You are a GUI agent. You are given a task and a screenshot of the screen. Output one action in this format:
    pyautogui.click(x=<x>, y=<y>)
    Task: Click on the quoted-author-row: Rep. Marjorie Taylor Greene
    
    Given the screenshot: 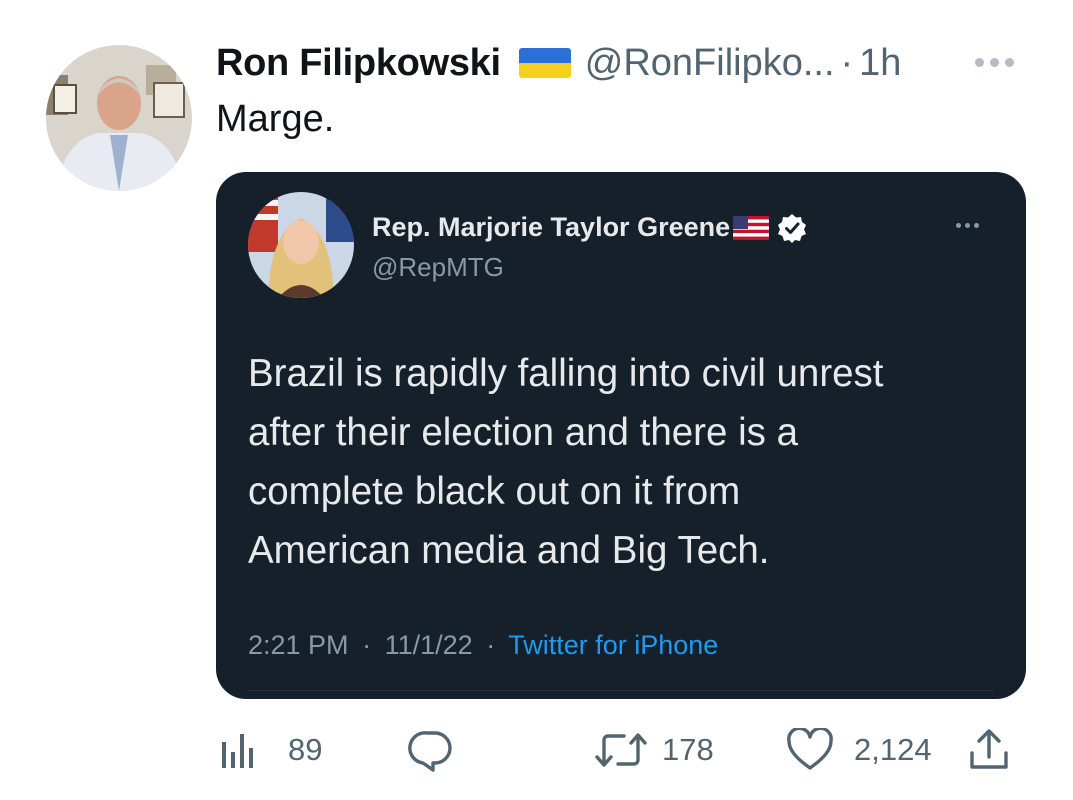 What is the action you would take?
    pyautogui.click(x=589, y=227)
    